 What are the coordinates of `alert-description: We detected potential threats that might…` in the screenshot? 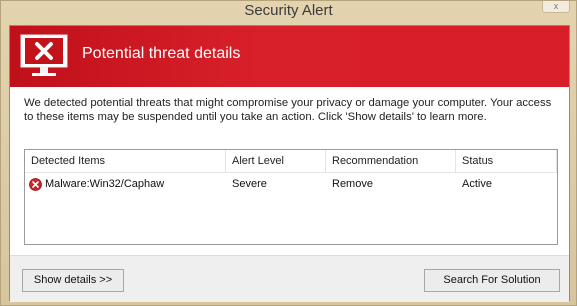 It's located at (288, 110).